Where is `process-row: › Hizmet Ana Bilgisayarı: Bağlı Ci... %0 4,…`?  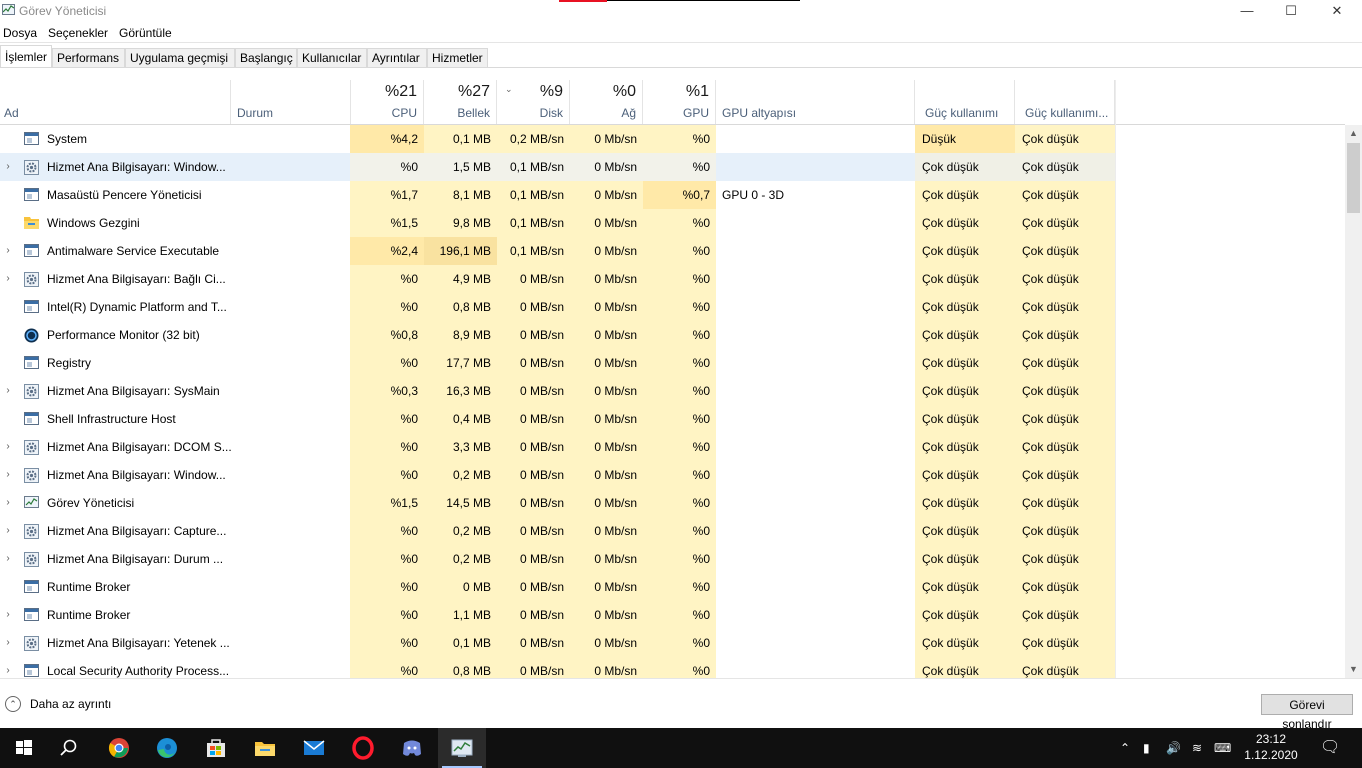
process-row: › Hizmet Ana Bilgisayarı: Bağlı Ci... %0 4,… is located at coordinates (672, 279).